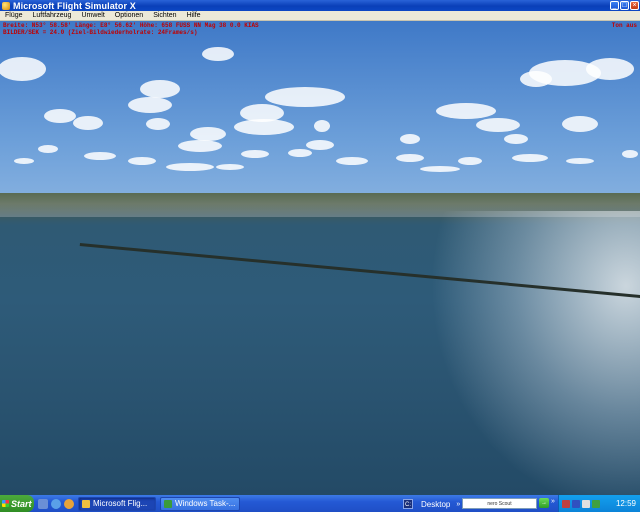 This screenshot has width=640, height=512. I want to click on go-button: →, so click(544, 503).